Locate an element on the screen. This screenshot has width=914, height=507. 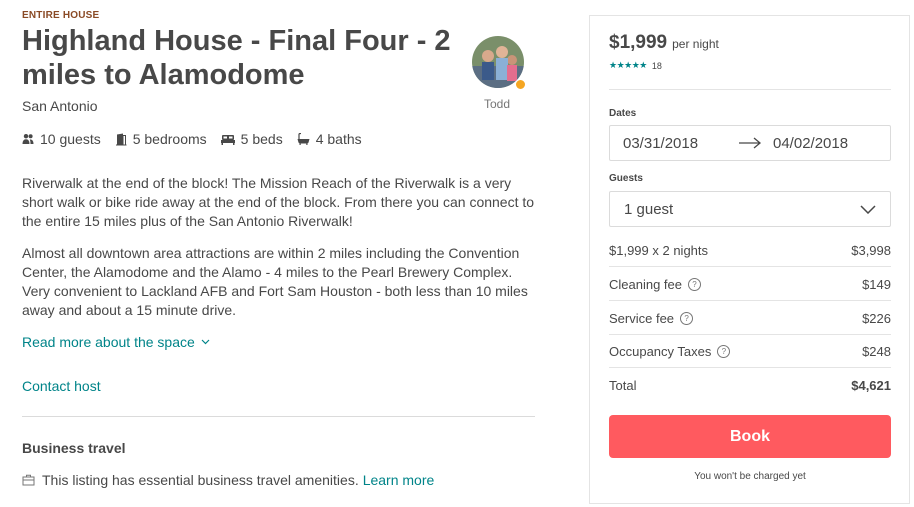
price-line-label: $1,999 x 2 nights is located at coordinates (659, 250).